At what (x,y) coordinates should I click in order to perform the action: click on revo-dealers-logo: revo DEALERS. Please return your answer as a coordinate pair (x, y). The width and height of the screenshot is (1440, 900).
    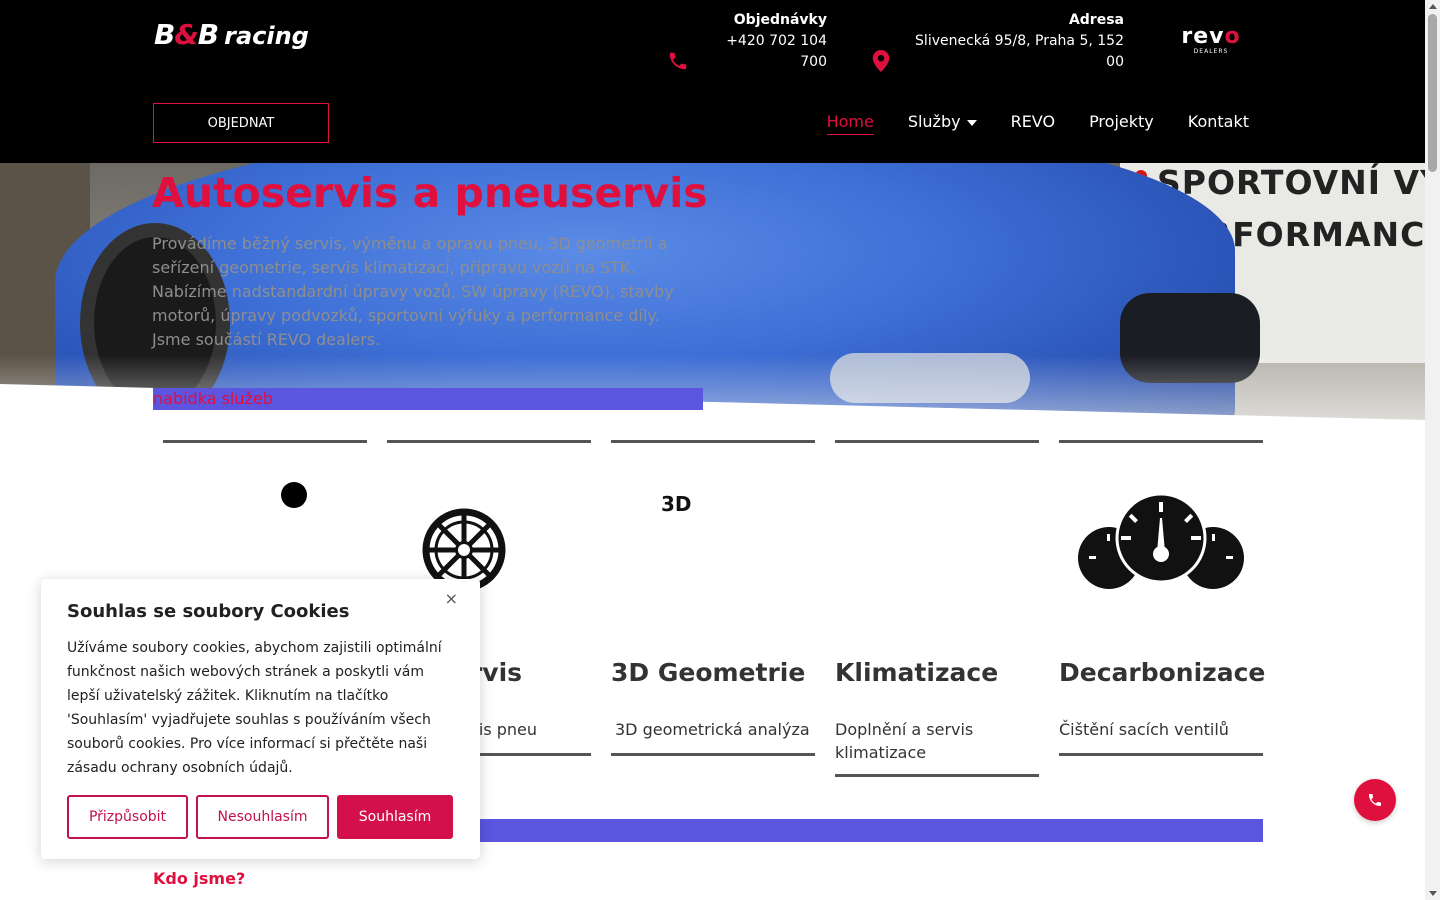
    Looking at the image, I should click on (1211, 42).